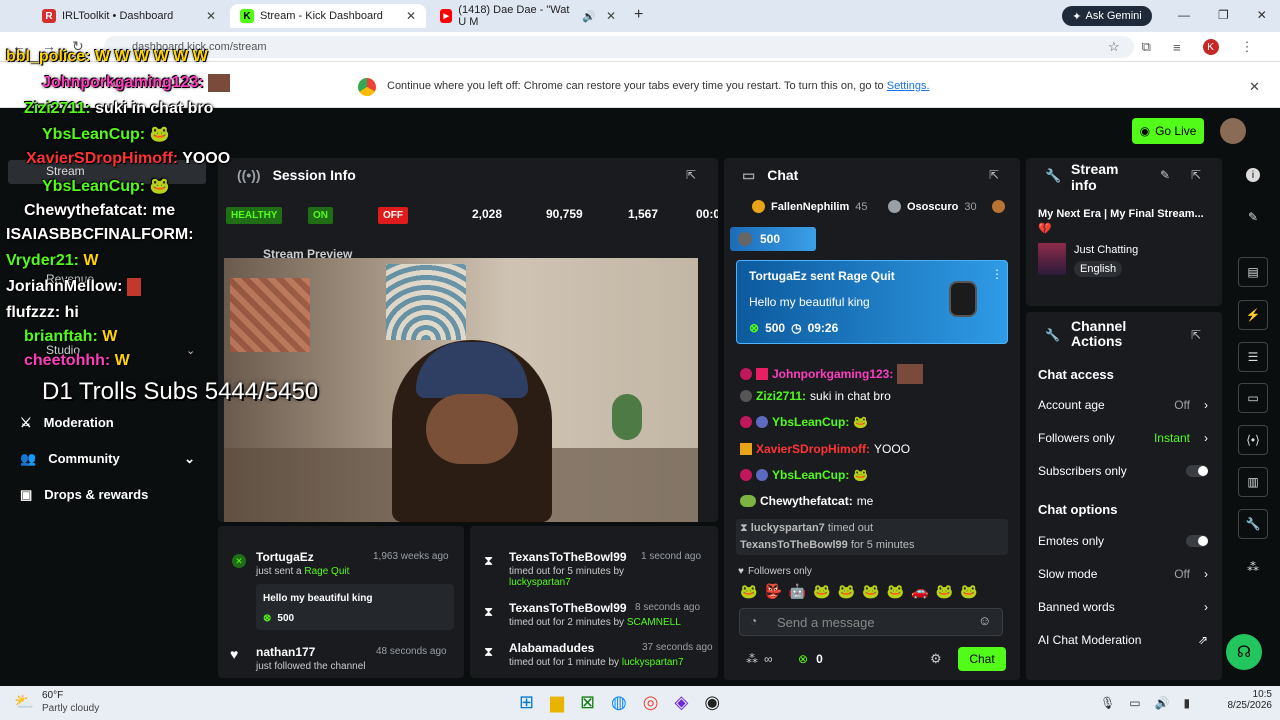 Image resolution: width=1280 pixels, height=720 pixels. What do you see at coordinates (1123, 541) in the screenshot?
I see `emotes-only-row: Emotes only` at bounding box center [1123, 541].